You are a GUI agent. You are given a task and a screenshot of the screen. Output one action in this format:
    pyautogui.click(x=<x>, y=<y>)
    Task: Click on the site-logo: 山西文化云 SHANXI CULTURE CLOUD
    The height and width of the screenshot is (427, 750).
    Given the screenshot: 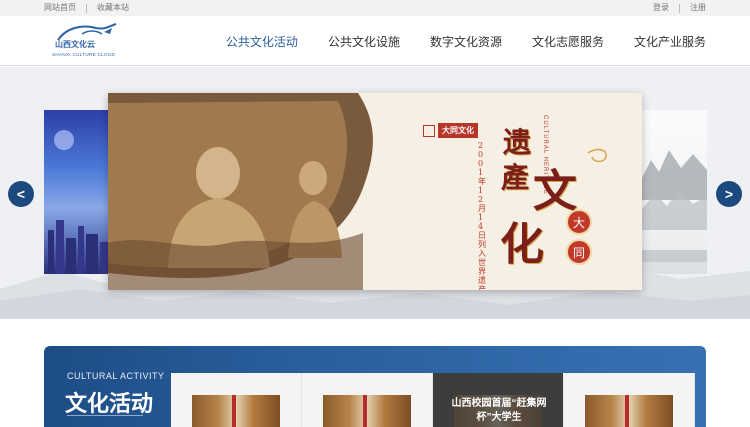 What is the action you would take?
    pyautogui.click(x=88, y=42)
    